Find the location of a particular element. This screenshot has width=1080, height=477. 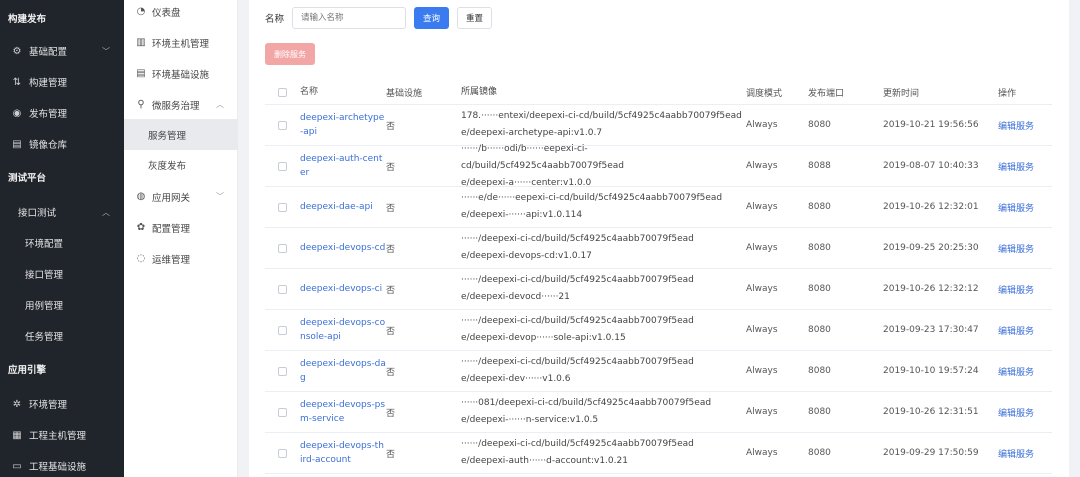

select-all-checkbox is located at coordinates (282, 92).